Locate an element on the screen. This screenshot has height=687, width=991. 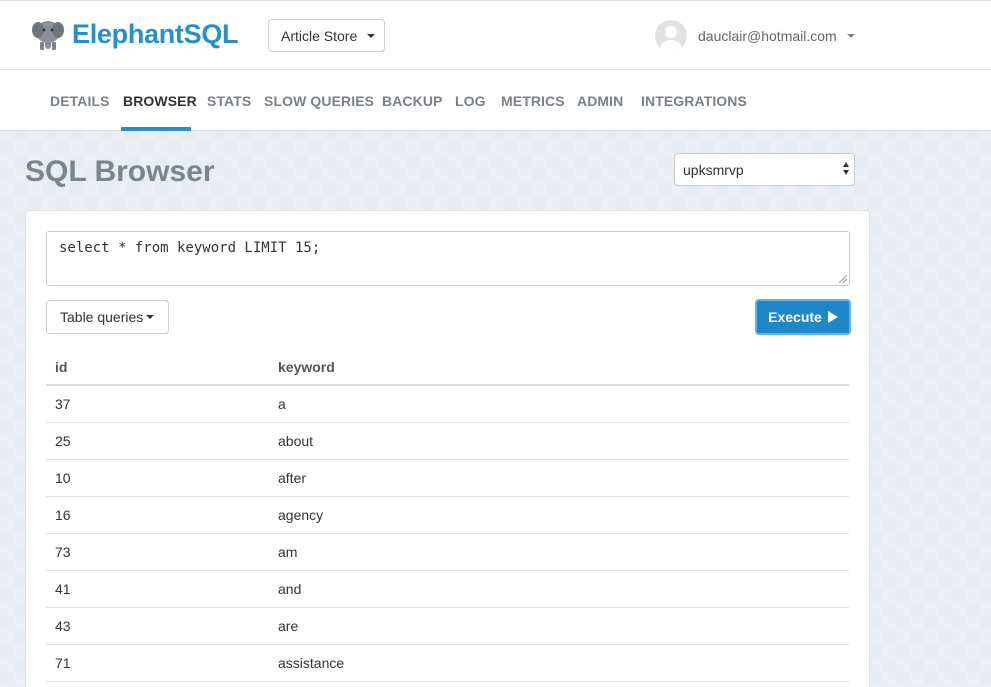
query-editor: select * from keyword LIMIT 15; is located at coordinates (448, 258).